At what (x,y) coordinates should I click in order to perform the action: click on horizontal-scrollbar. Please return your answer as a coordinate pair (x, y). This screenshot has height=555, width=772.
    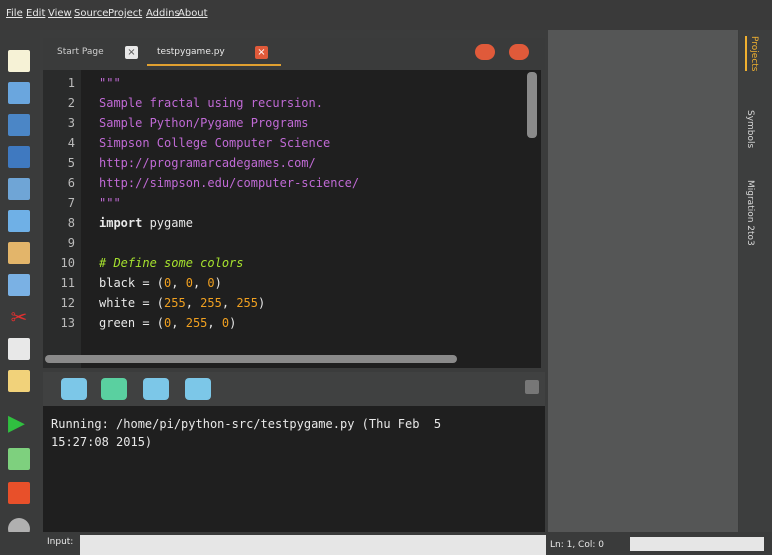
    Looking at the image, I should click on (251, 359).